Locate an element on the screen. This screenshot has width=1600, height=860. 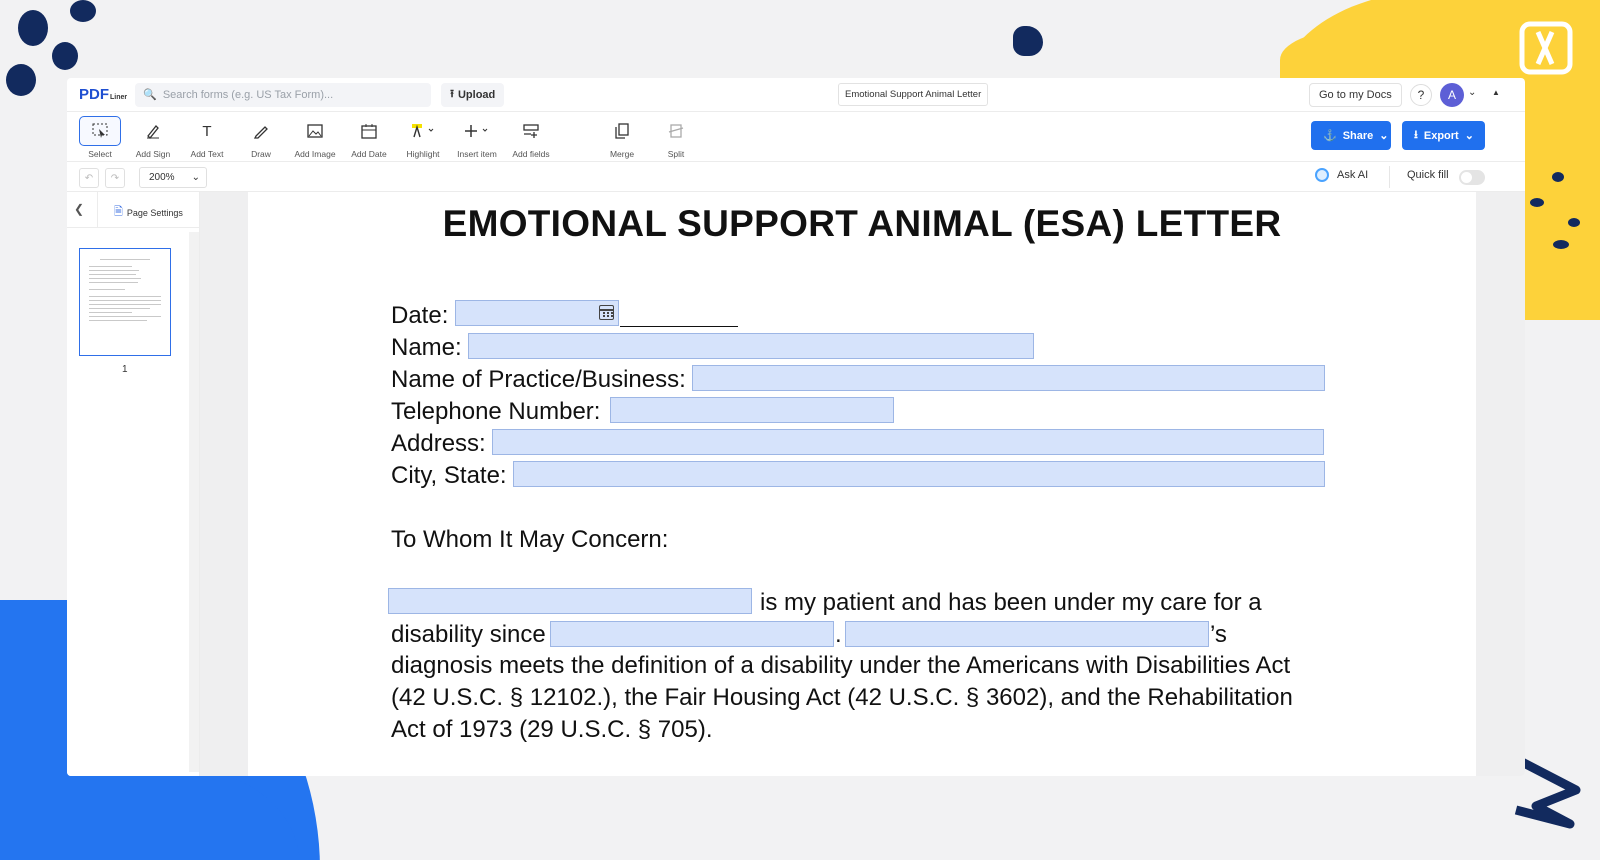
tool-add-image: Add Image is located at coordinates (315, 137).